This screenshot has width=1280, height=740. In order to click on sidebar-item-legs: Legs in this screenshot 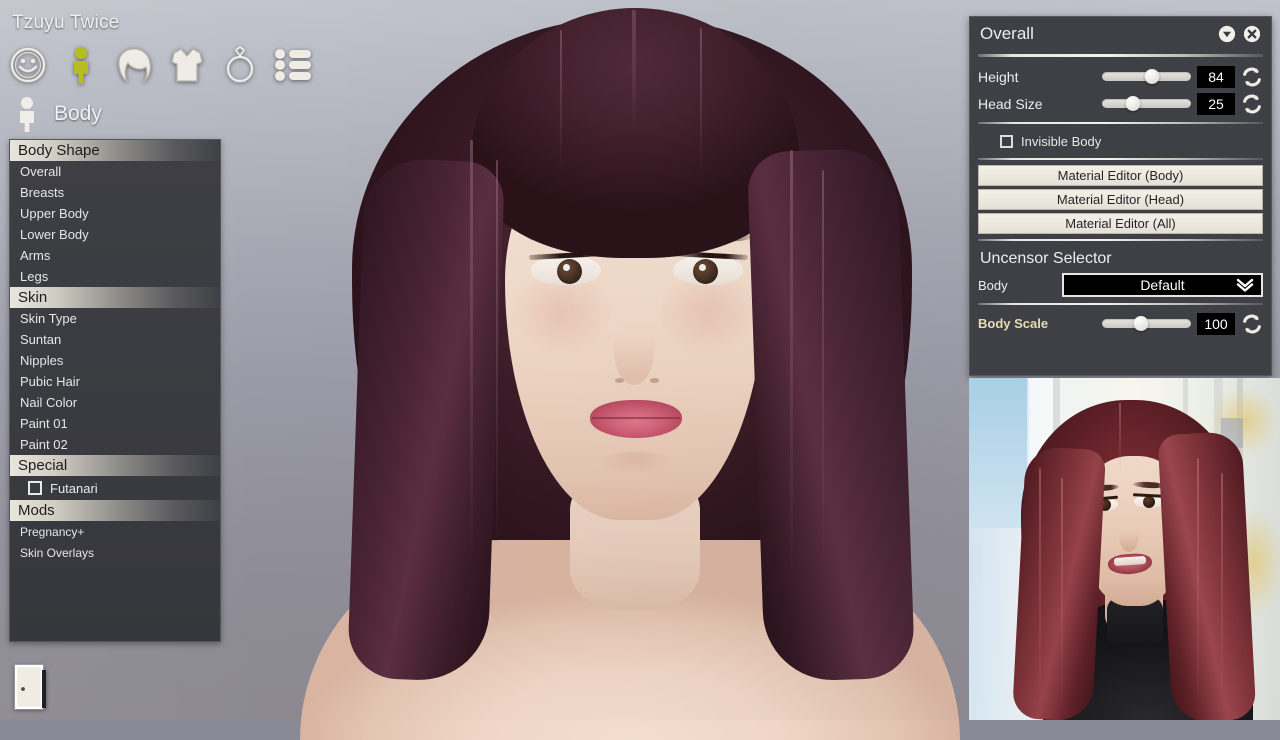, I will do `click(115, 276)`.